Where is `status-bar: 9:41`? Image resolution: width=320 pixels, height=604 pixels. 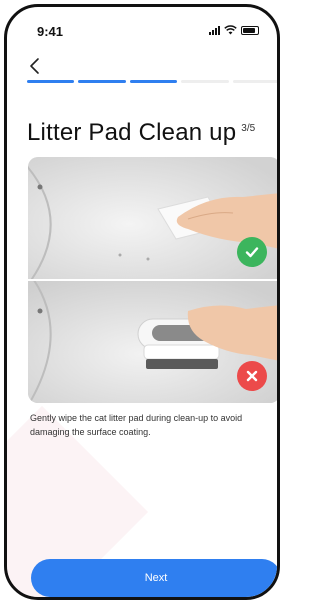 status-bar: 9:41 is located at coordinates (142, 27).